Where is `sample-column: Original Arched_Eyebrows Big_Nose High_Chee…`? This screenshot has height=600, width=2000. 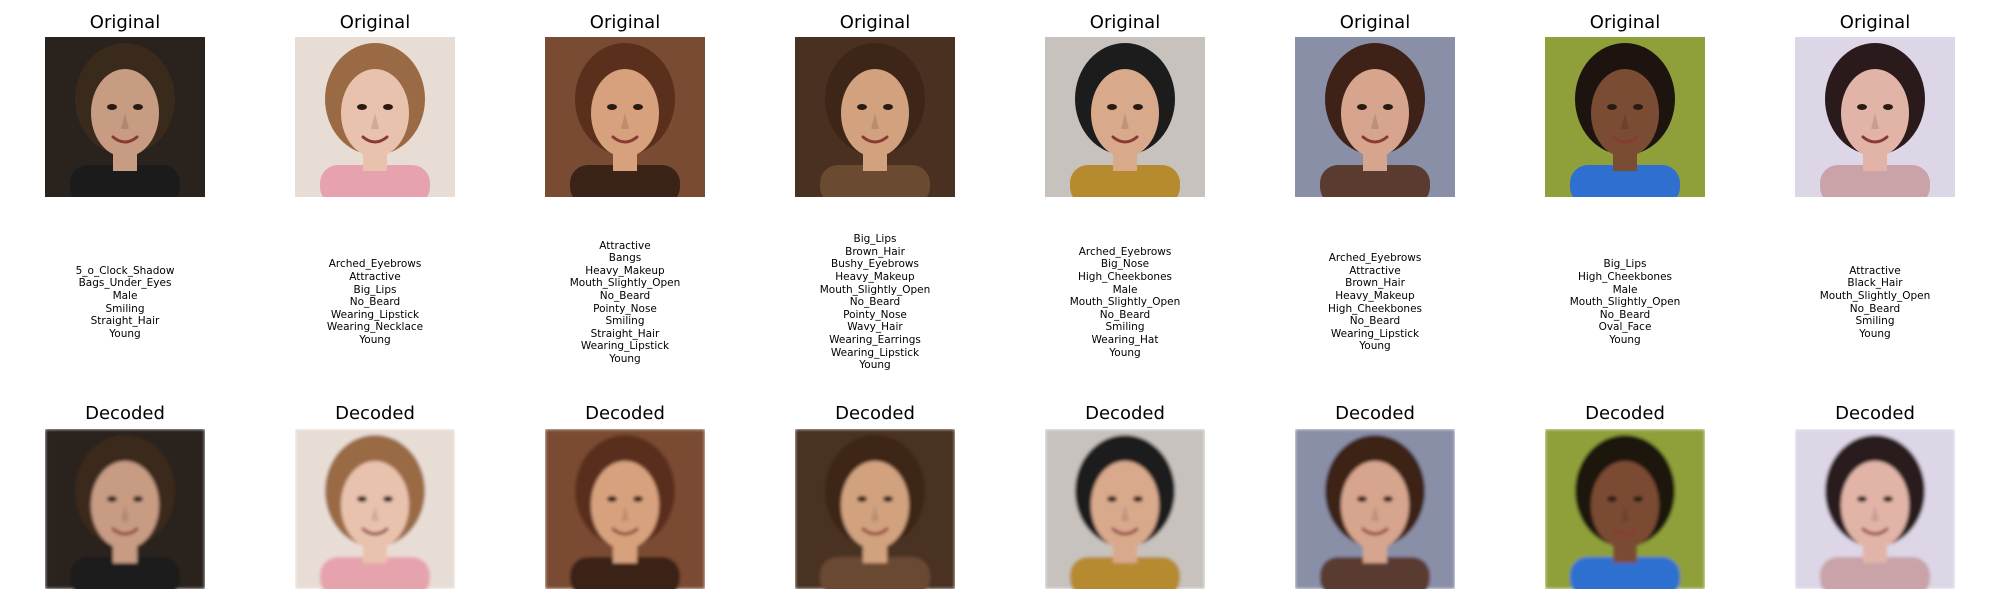 sample-column: Original Arched_Eyebrows Big_Nose High_Chee… is located at coordinates (1125, 300).